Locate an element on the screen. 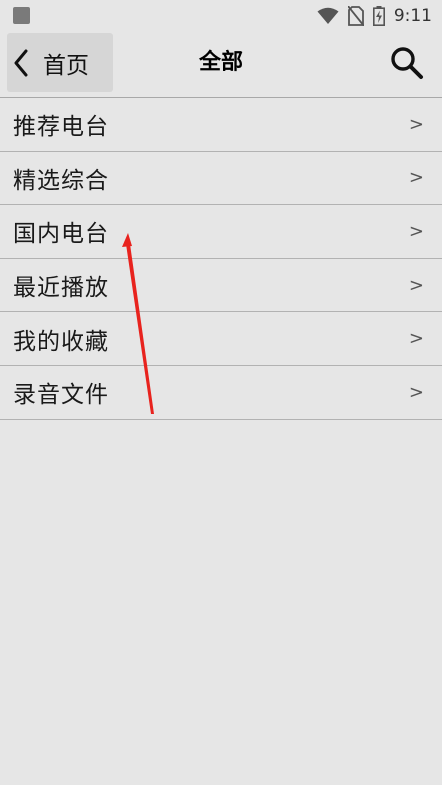  menu-item-recordings: 录音文件 > is located at coordinates (221, 393).